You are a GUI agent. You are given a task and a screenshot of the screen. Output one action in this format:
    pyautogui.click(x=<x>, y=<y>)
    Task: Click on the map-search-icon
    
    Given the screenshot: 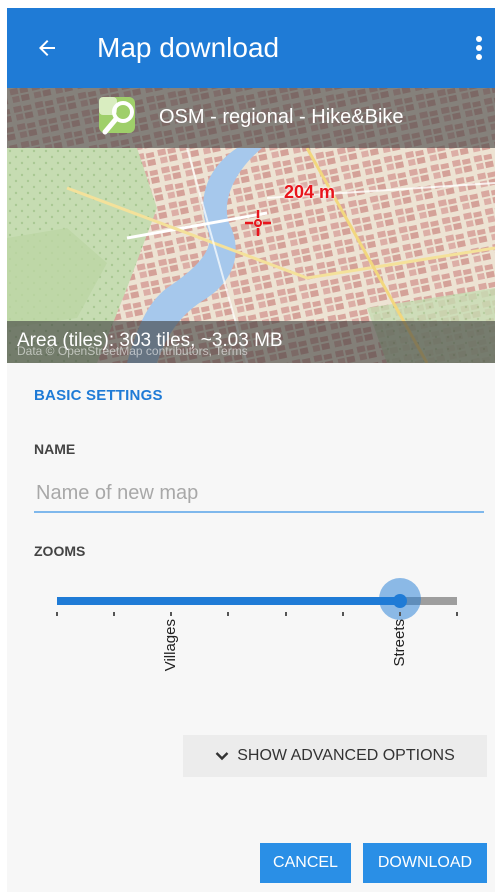 What is the action you would take?
    pyautogui.click(x=117, y=116)
    